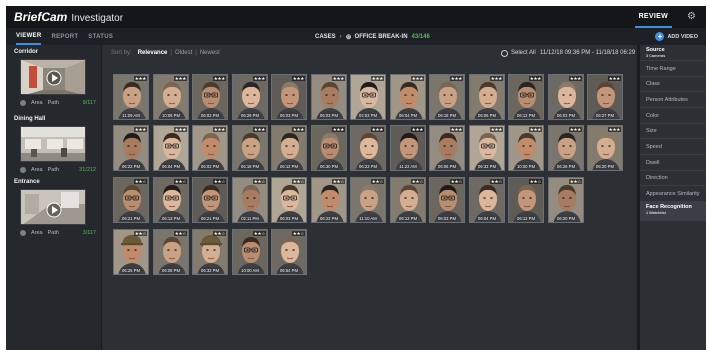 The image size is (709, 356). What do you see at coordinates (593, 53) in the screenshot?
I see `date-range: 11/12/18 09:36 PM - 11/18/18 06:29 PM` at bounding box center [593, 53].